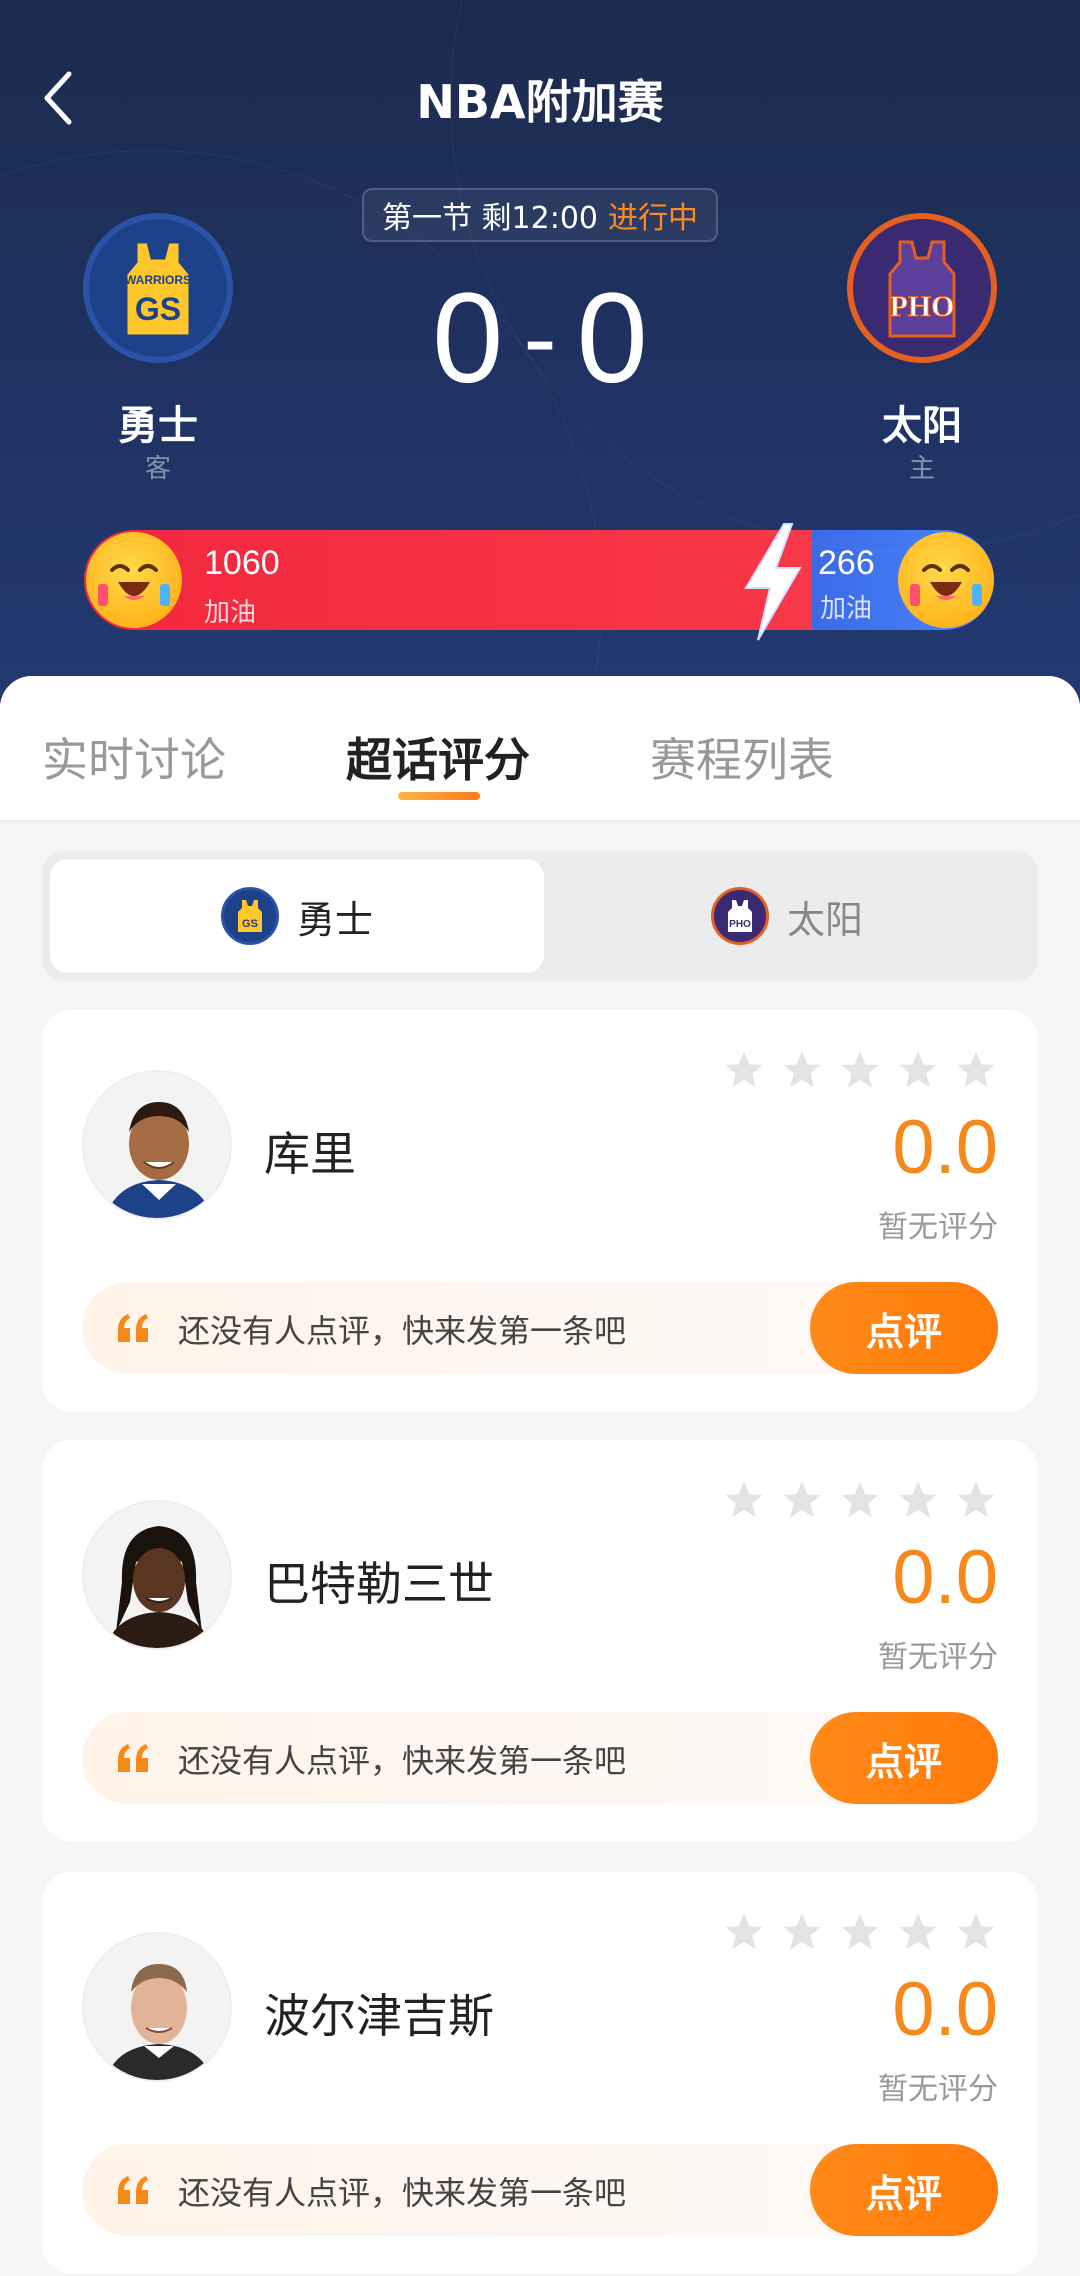  Describe the element at coordinates (134, 757) in the screenshot. I see `tab-live-discussion: 实时讨论` at that location.